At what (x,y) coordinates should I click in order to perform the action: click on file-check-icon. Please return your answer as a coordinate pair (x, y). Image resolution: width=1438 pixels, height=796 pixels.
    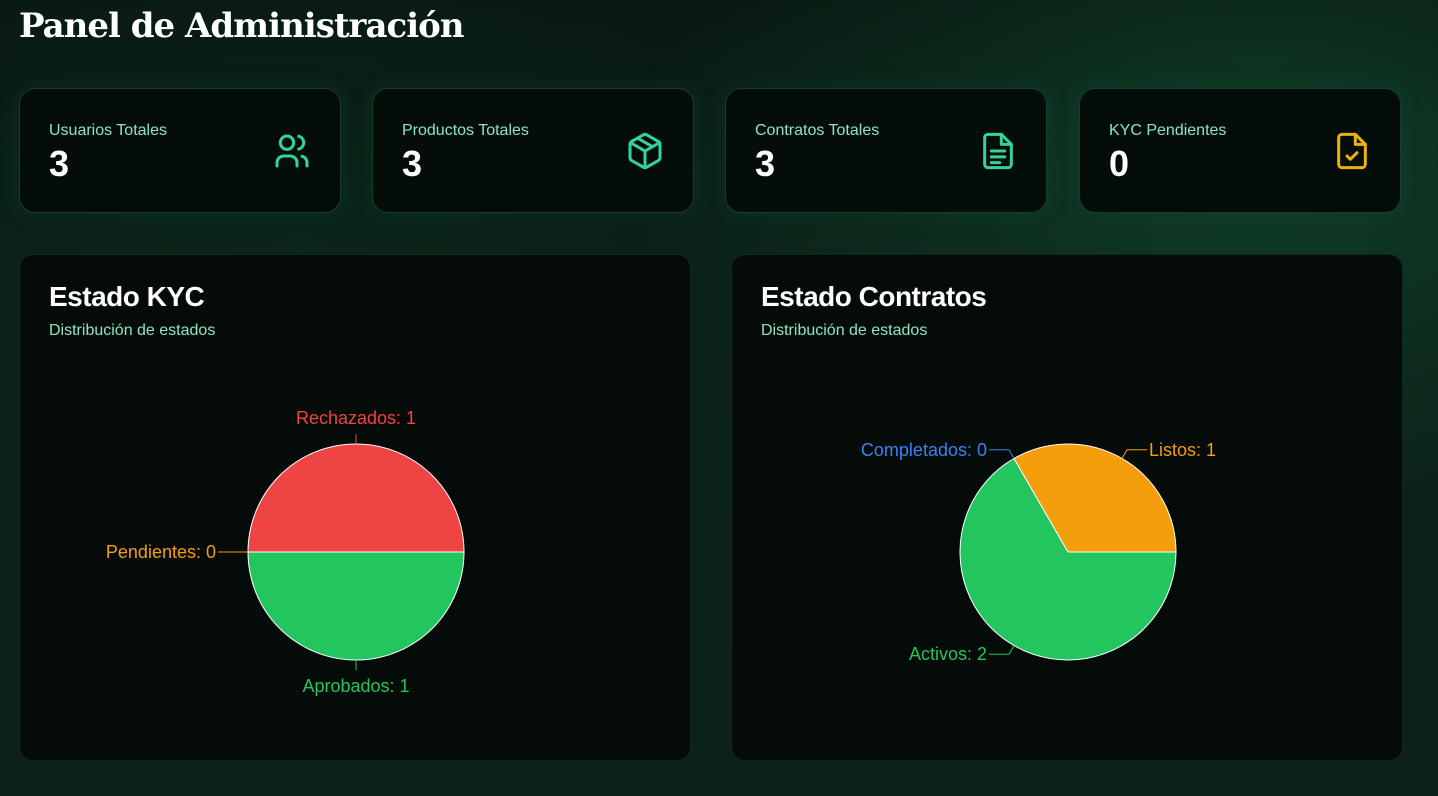
    Looking at the image, I should click on (1352, 151).